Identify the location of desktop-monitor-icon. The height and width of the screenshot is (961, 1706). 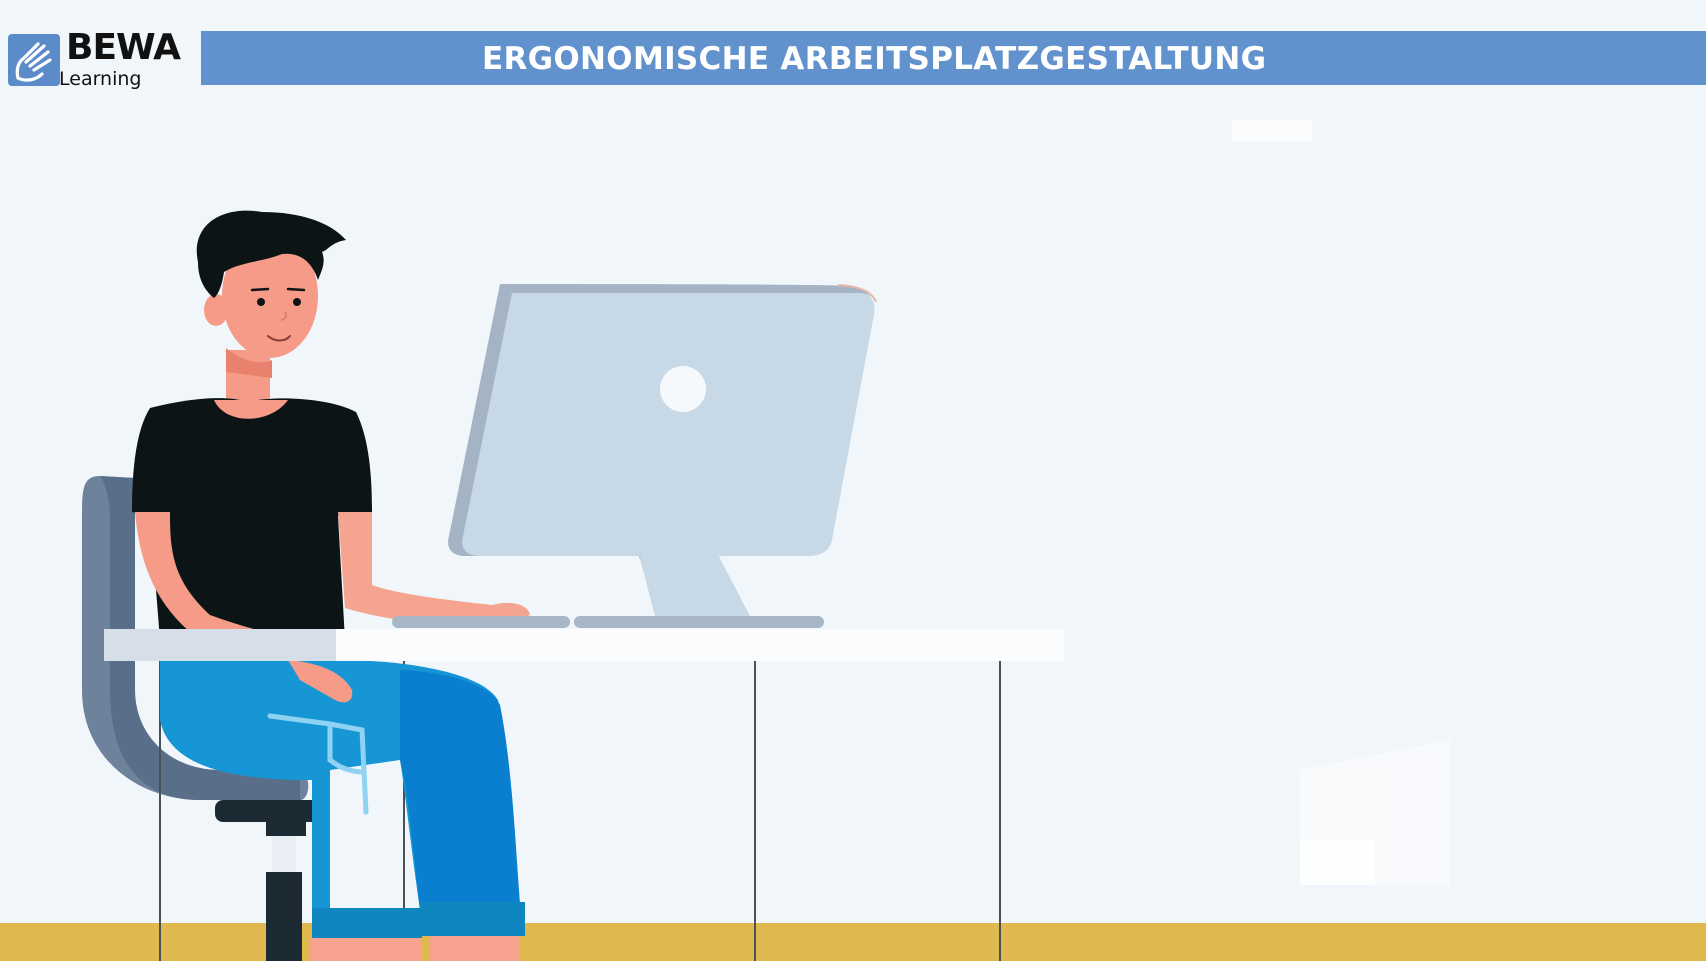
(634, 456).